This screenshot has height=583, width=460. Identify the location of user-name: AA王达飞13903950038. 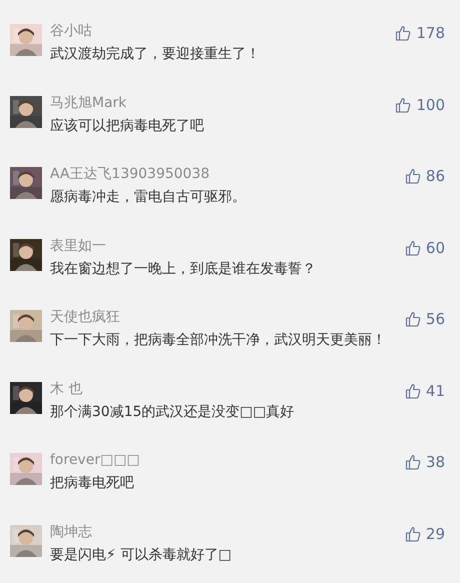
(130, 174).